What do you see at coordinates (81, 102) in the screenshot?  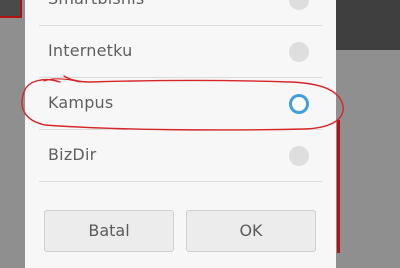 I see `option-label: Kampus` at bounding box center [81, 102].